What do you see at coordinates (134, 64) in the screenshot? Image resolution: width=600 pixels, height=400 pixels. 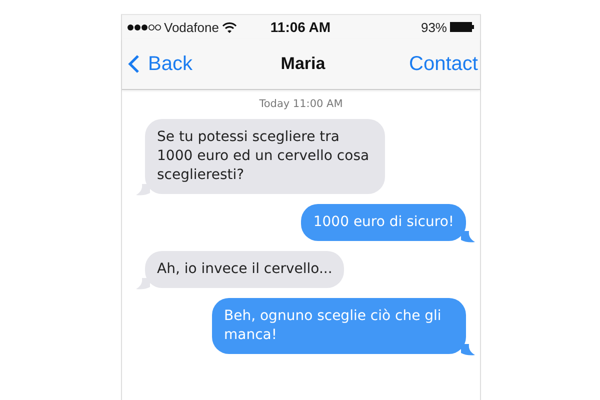 I see `chevron-left-icon` at bounding box center [134, 64].